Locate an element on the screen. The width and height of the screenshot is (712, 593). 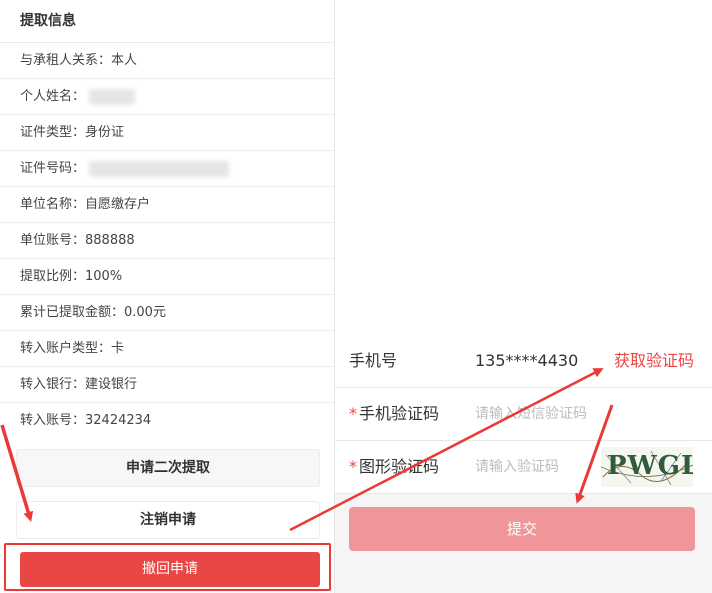
info-label: 提取比例：100% is located at coordinates (71, 276).